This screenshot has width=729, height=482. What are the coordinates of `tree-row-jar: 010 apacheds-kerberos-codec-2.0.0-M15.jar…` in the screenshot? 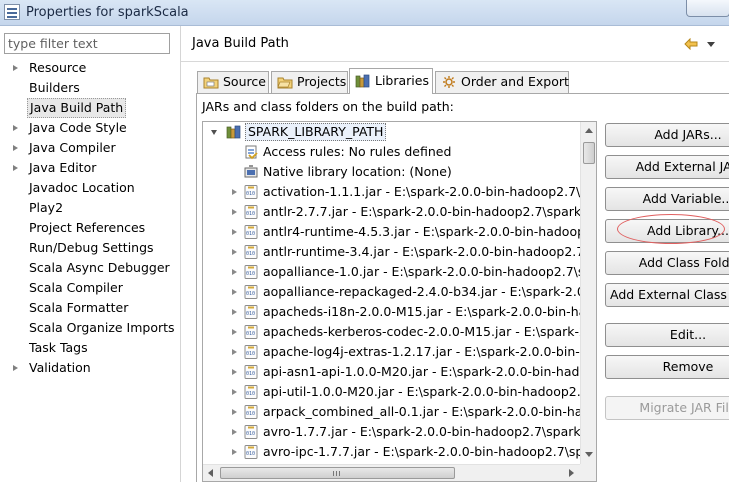 It's located at (399, 332).